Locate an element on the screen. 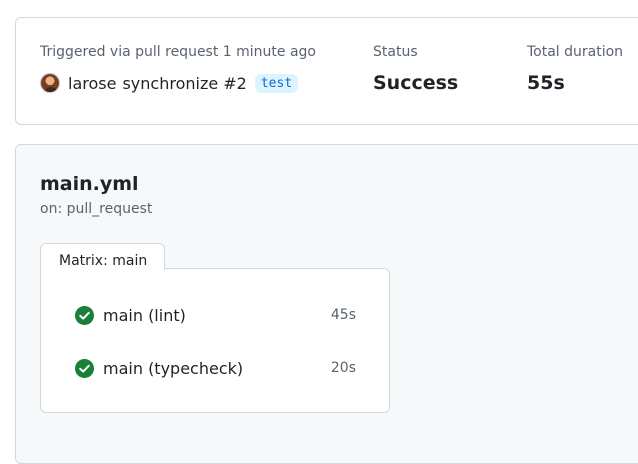 Image resolution: width=638 pixels, height=464 pixels. workflow-trigger: on: pull_request is located at coordinates (96, 209).